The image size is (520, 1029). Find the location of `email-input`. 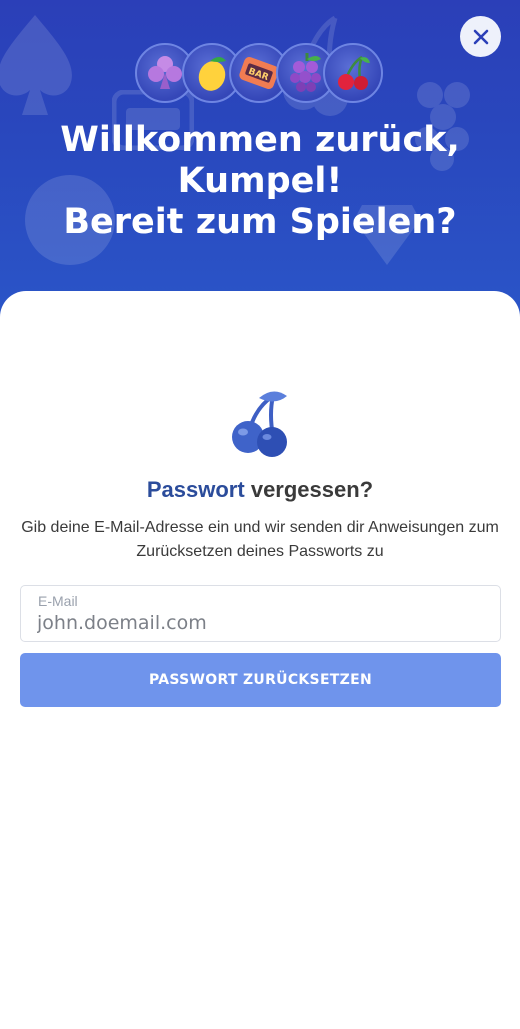

email-input is located at coordinates (257, 623).